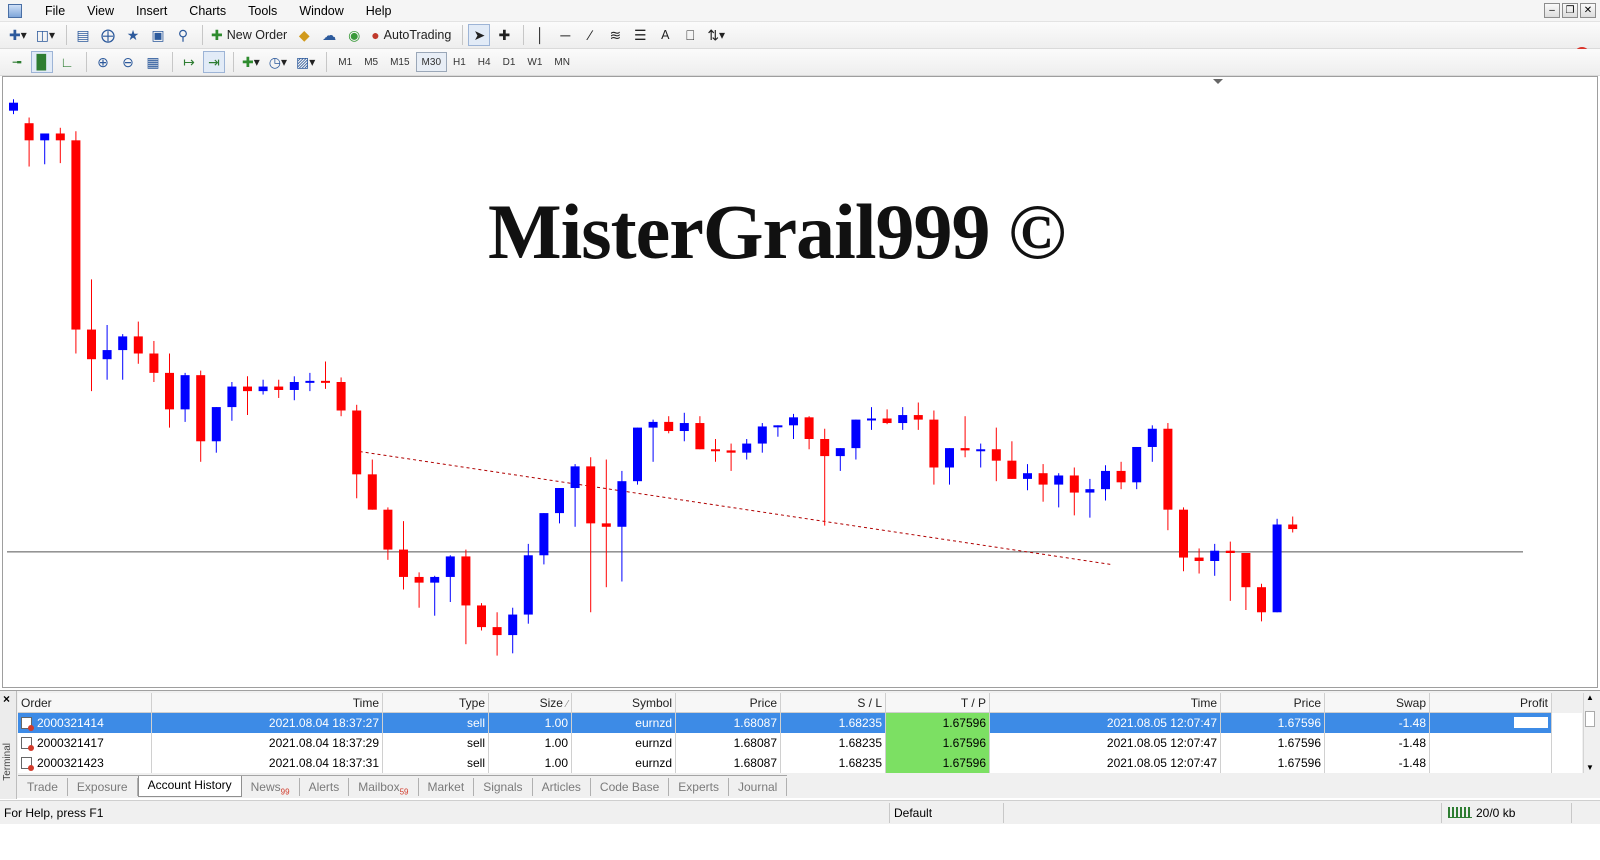 This screenshot has height=860, width=1600. I want to click on col-size: Size ⁄, so click(530, 703).